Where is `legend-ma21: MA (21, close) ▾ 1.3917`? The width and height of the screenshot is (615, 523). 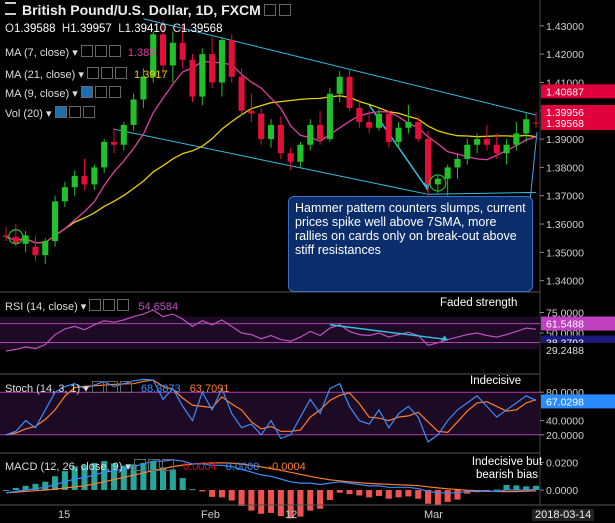
legend-ma21: MA (21, close) ▾ 1.3917 is located at coordinates (86, 74).